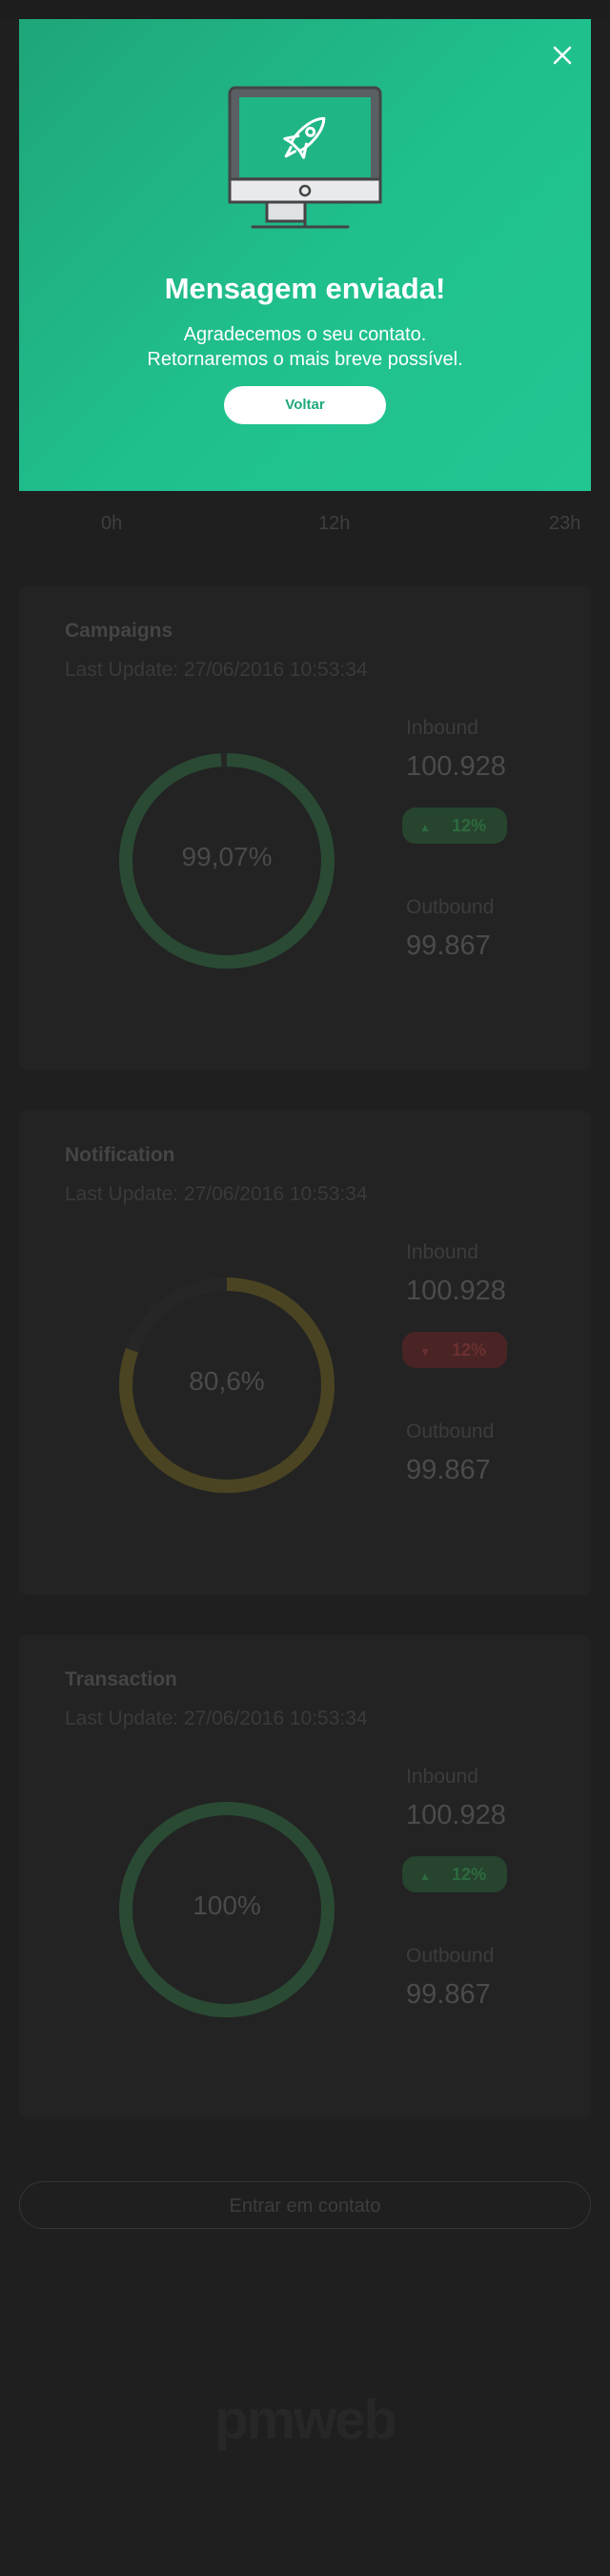 The width and height of the screenshot is (610, 2576). I want to click on card-title: Transaction, so click(121, 1679).